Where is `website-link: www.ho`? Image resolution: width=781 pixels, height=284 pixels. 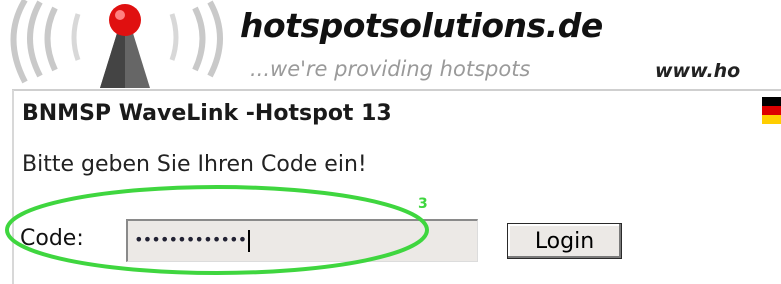 website-link: www.ho is located at coordinates (697, 71).